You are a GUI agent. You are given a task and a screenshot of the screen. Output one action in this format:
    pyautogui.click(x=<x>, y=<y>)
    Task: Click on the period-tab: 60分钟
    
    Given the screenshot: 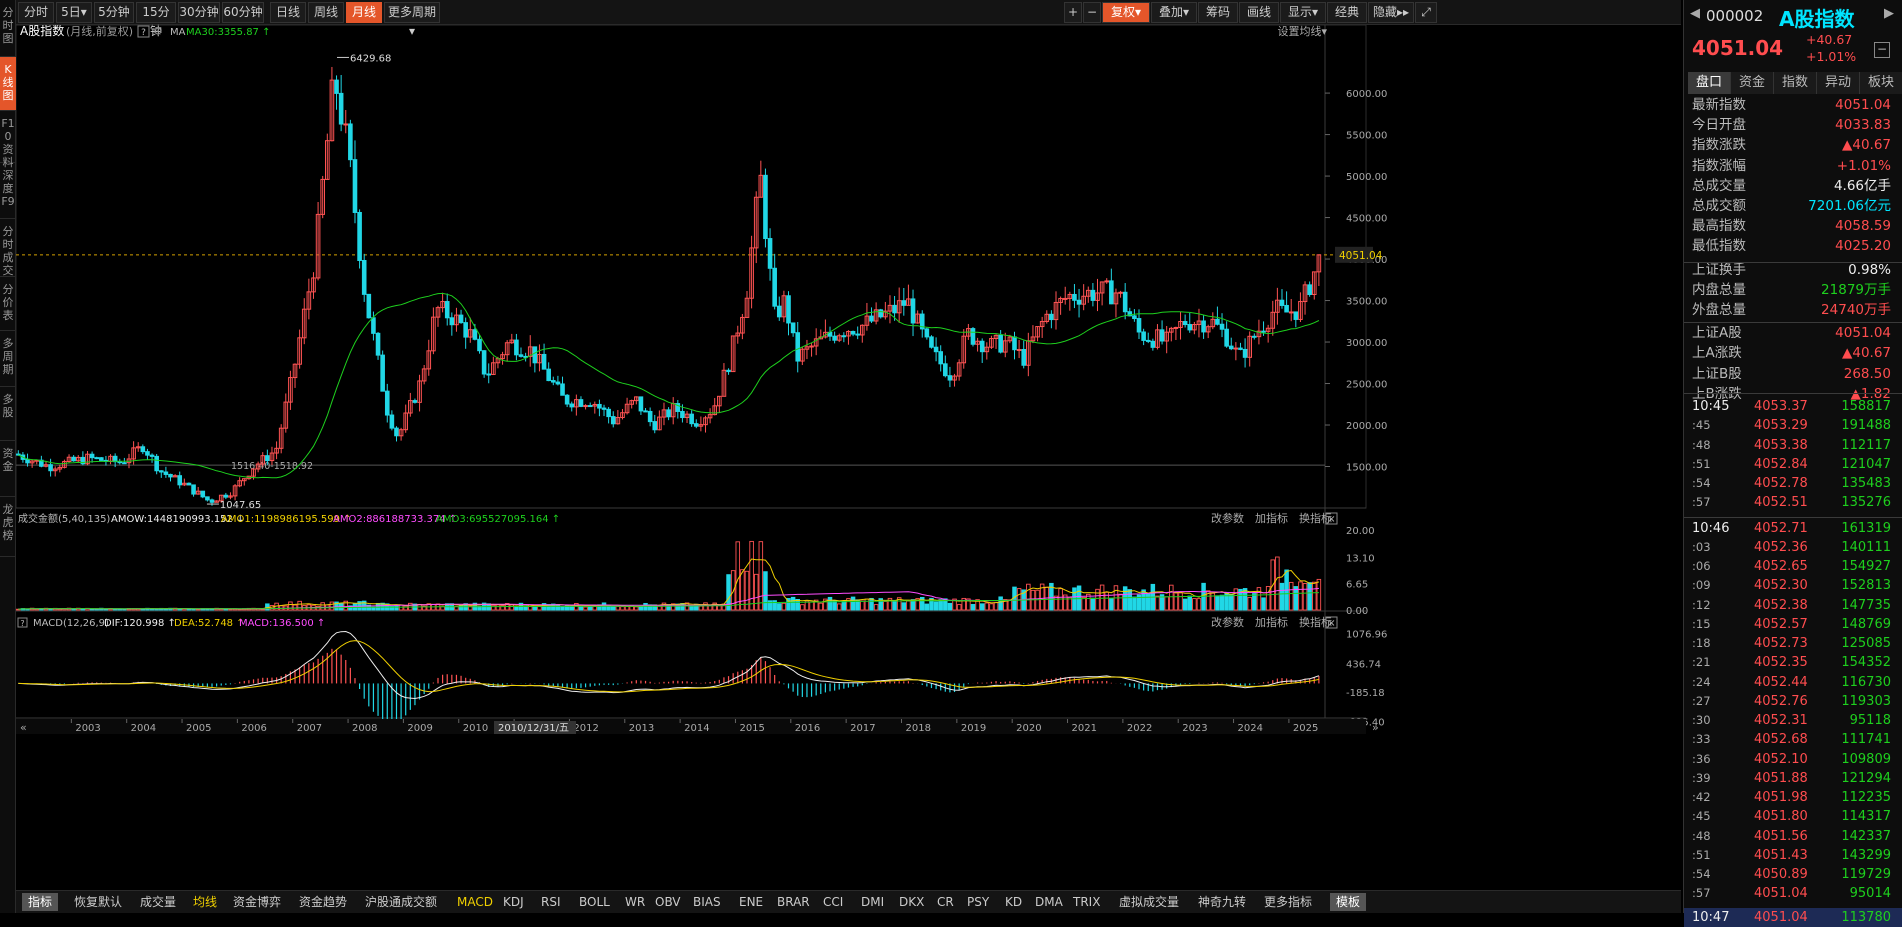 What is the action you would take?
    pyautogui.click(x=243, y=12)
    